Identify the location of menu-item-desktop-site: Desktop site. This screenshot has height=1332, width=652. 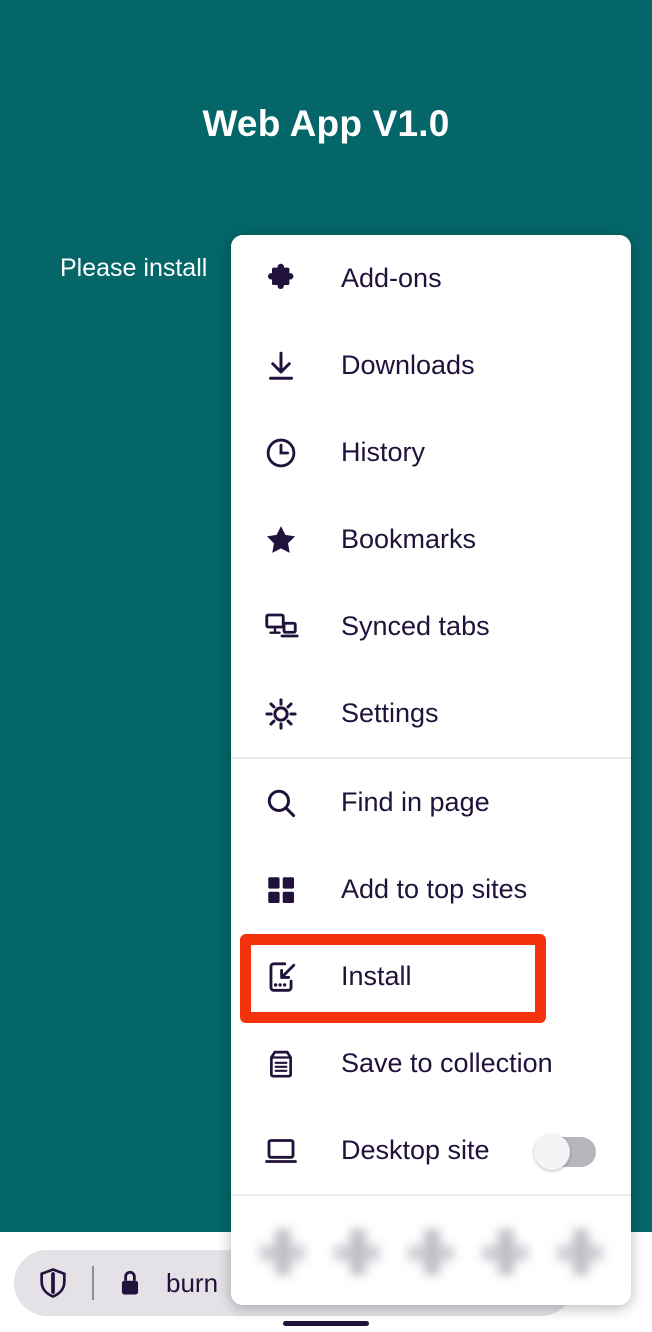
(431, 1150).